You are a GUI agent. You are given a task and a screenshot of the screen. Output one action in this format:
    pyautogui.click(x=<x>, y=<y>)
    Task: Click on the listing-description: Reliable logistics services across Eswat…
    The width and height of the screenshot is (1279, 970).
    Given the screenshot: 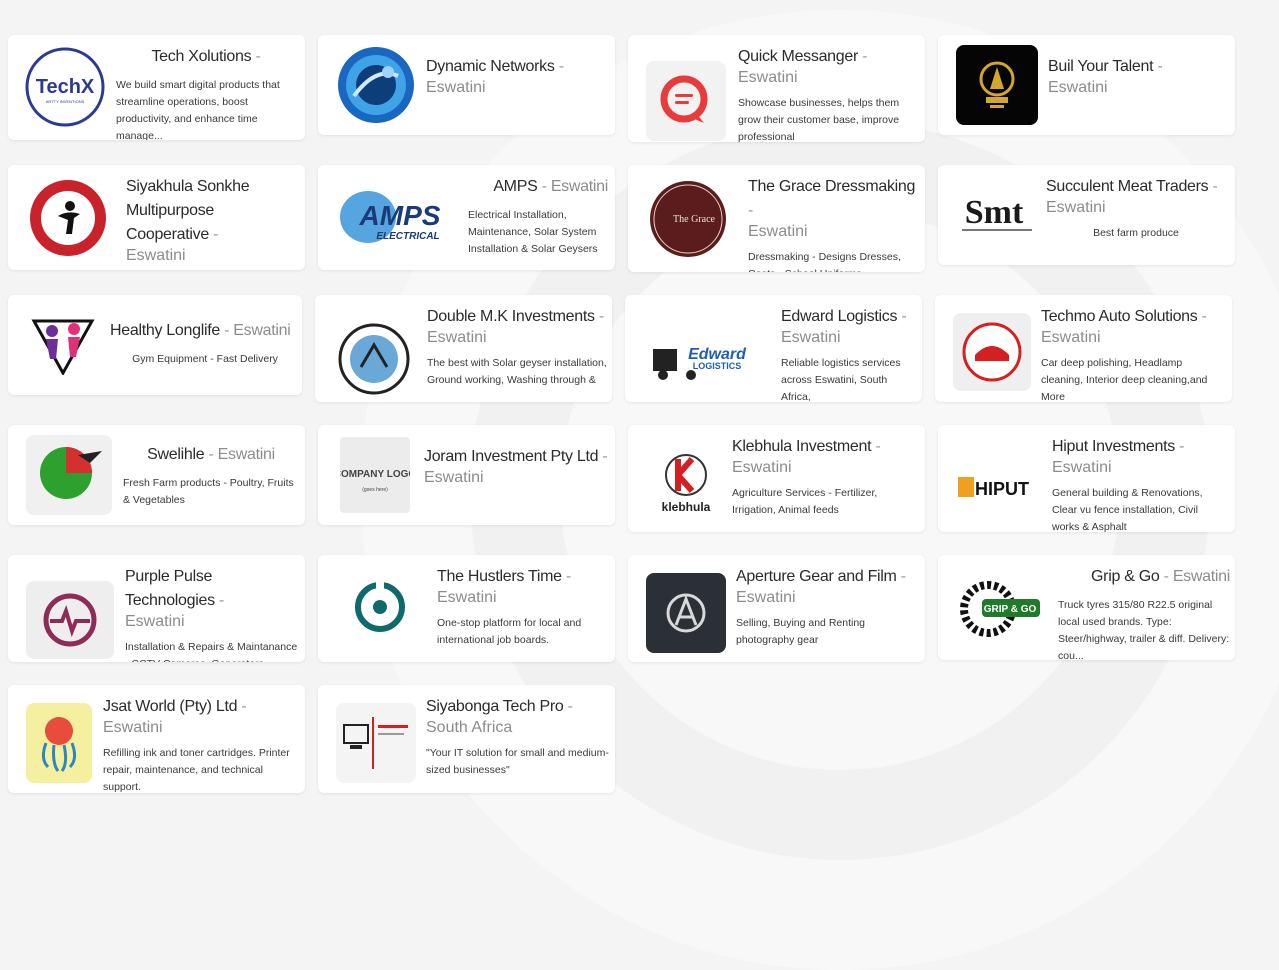 What is the action you would take?
    pyautogui.click(x=841, y=379)
    